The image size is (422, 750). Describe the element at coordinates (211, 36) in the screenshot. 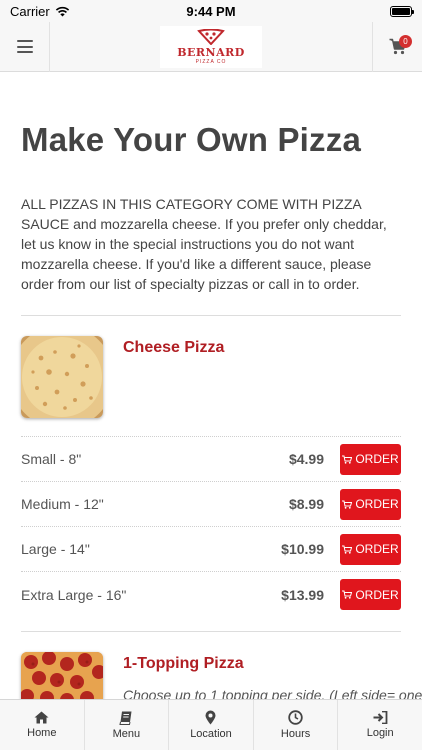

I see `pizza-slice-logo-icon` at that location.